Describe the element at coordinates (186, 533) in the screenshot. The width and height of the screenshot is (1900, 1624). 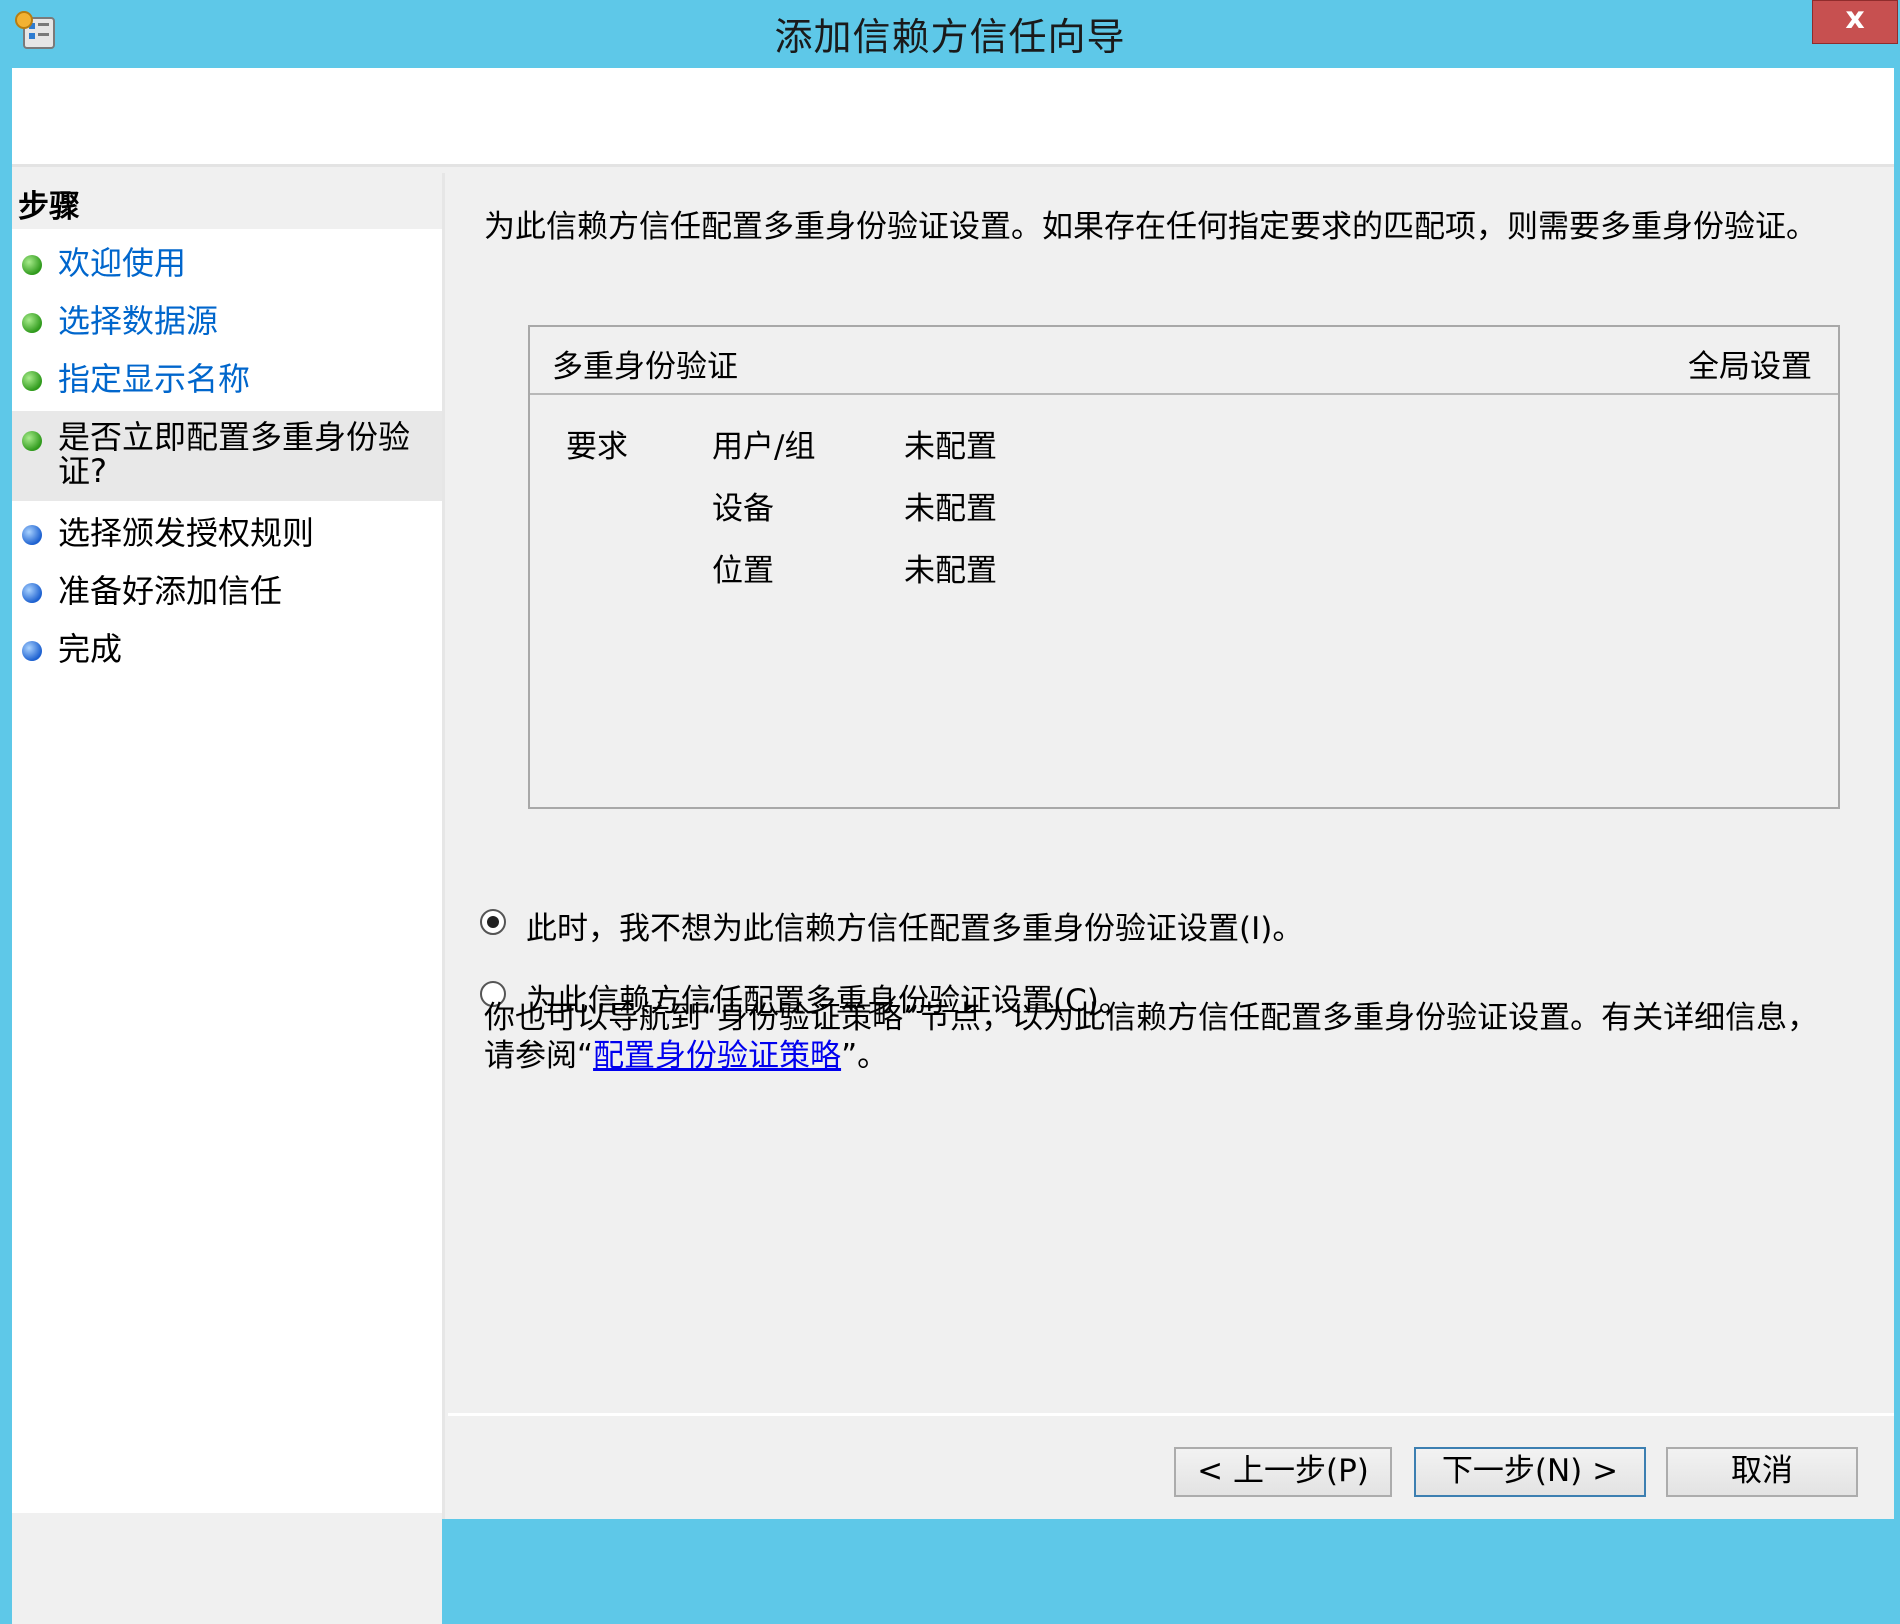
I see `step-label: 选择颁发授权规则` at that location.